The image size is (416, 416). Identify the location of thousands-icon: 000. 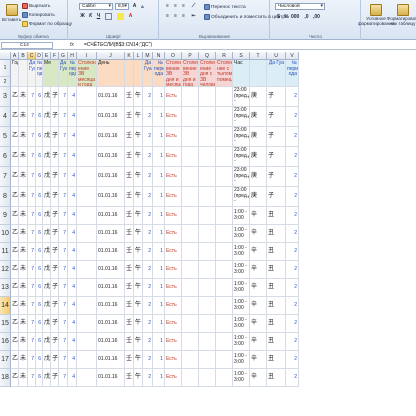
(295, 17).